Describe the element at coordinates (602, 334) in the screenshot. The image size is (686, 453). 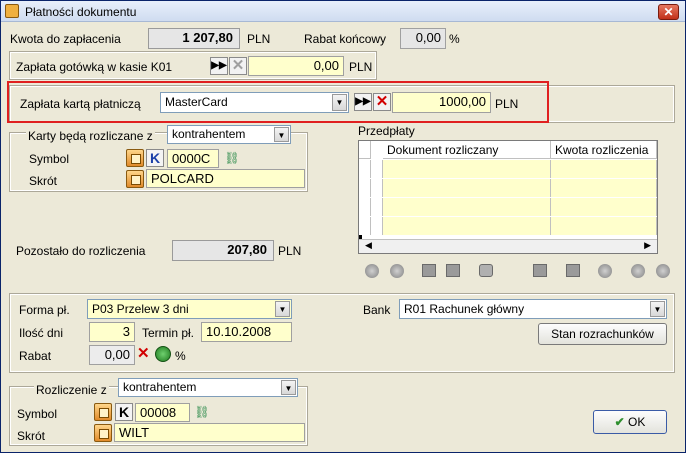
I see `balance-button: Stan rozrachunków` at that location.